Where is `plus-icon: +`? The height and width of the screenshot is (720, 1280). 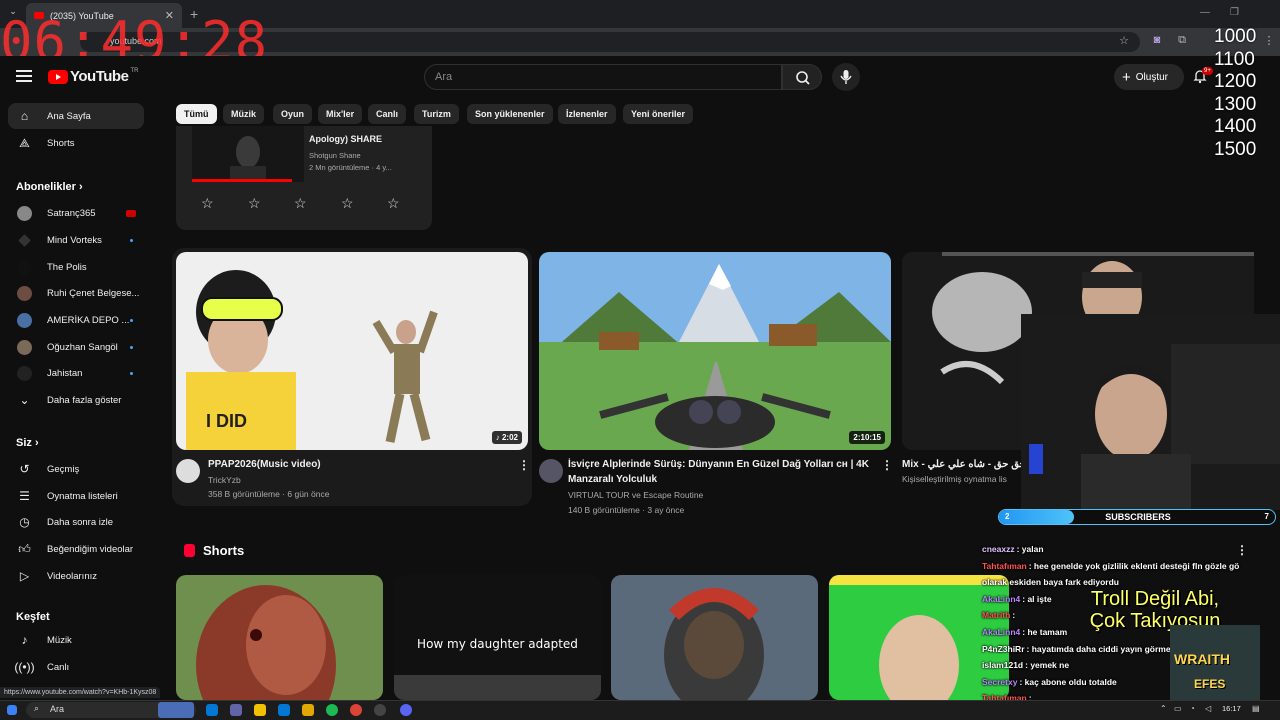 plus-icon: + is located at coordinates (1126, 77).